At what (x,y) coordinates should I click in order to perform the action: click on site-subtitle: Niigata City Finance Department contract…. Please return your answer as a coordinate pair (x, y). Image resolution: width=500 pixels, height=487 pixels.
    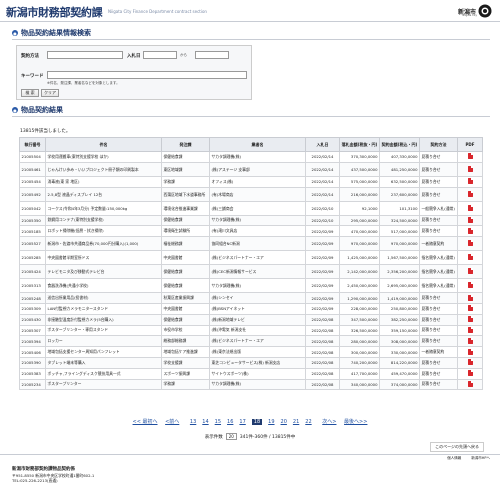
    Looking at the image, I should click on (157, 11).